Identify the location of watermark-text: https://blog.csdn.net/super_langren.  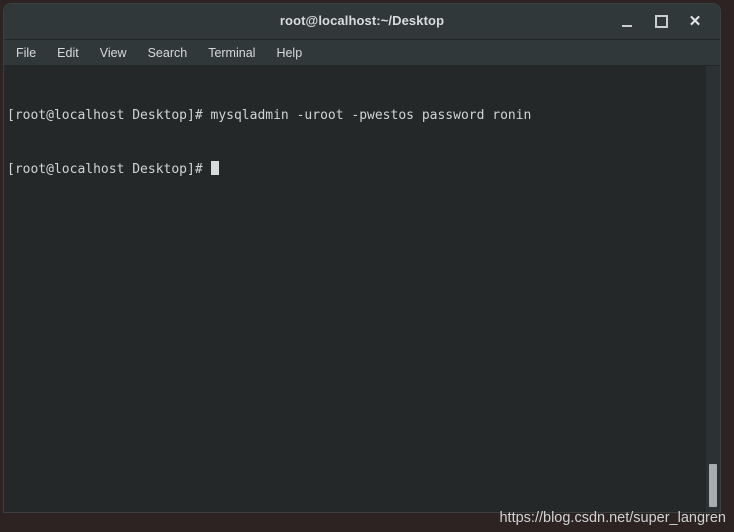
(612, 518).